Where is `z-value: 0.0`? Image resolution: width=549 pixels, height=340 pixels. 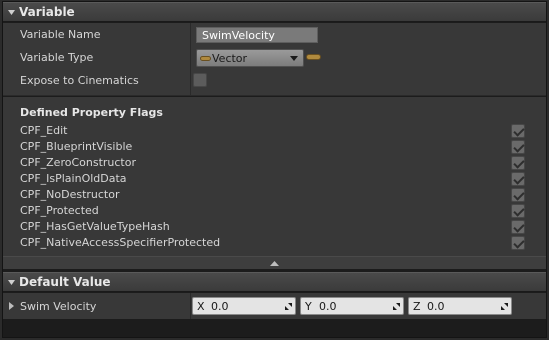
z-value: 0.0 is located at coordinates (462, 306).